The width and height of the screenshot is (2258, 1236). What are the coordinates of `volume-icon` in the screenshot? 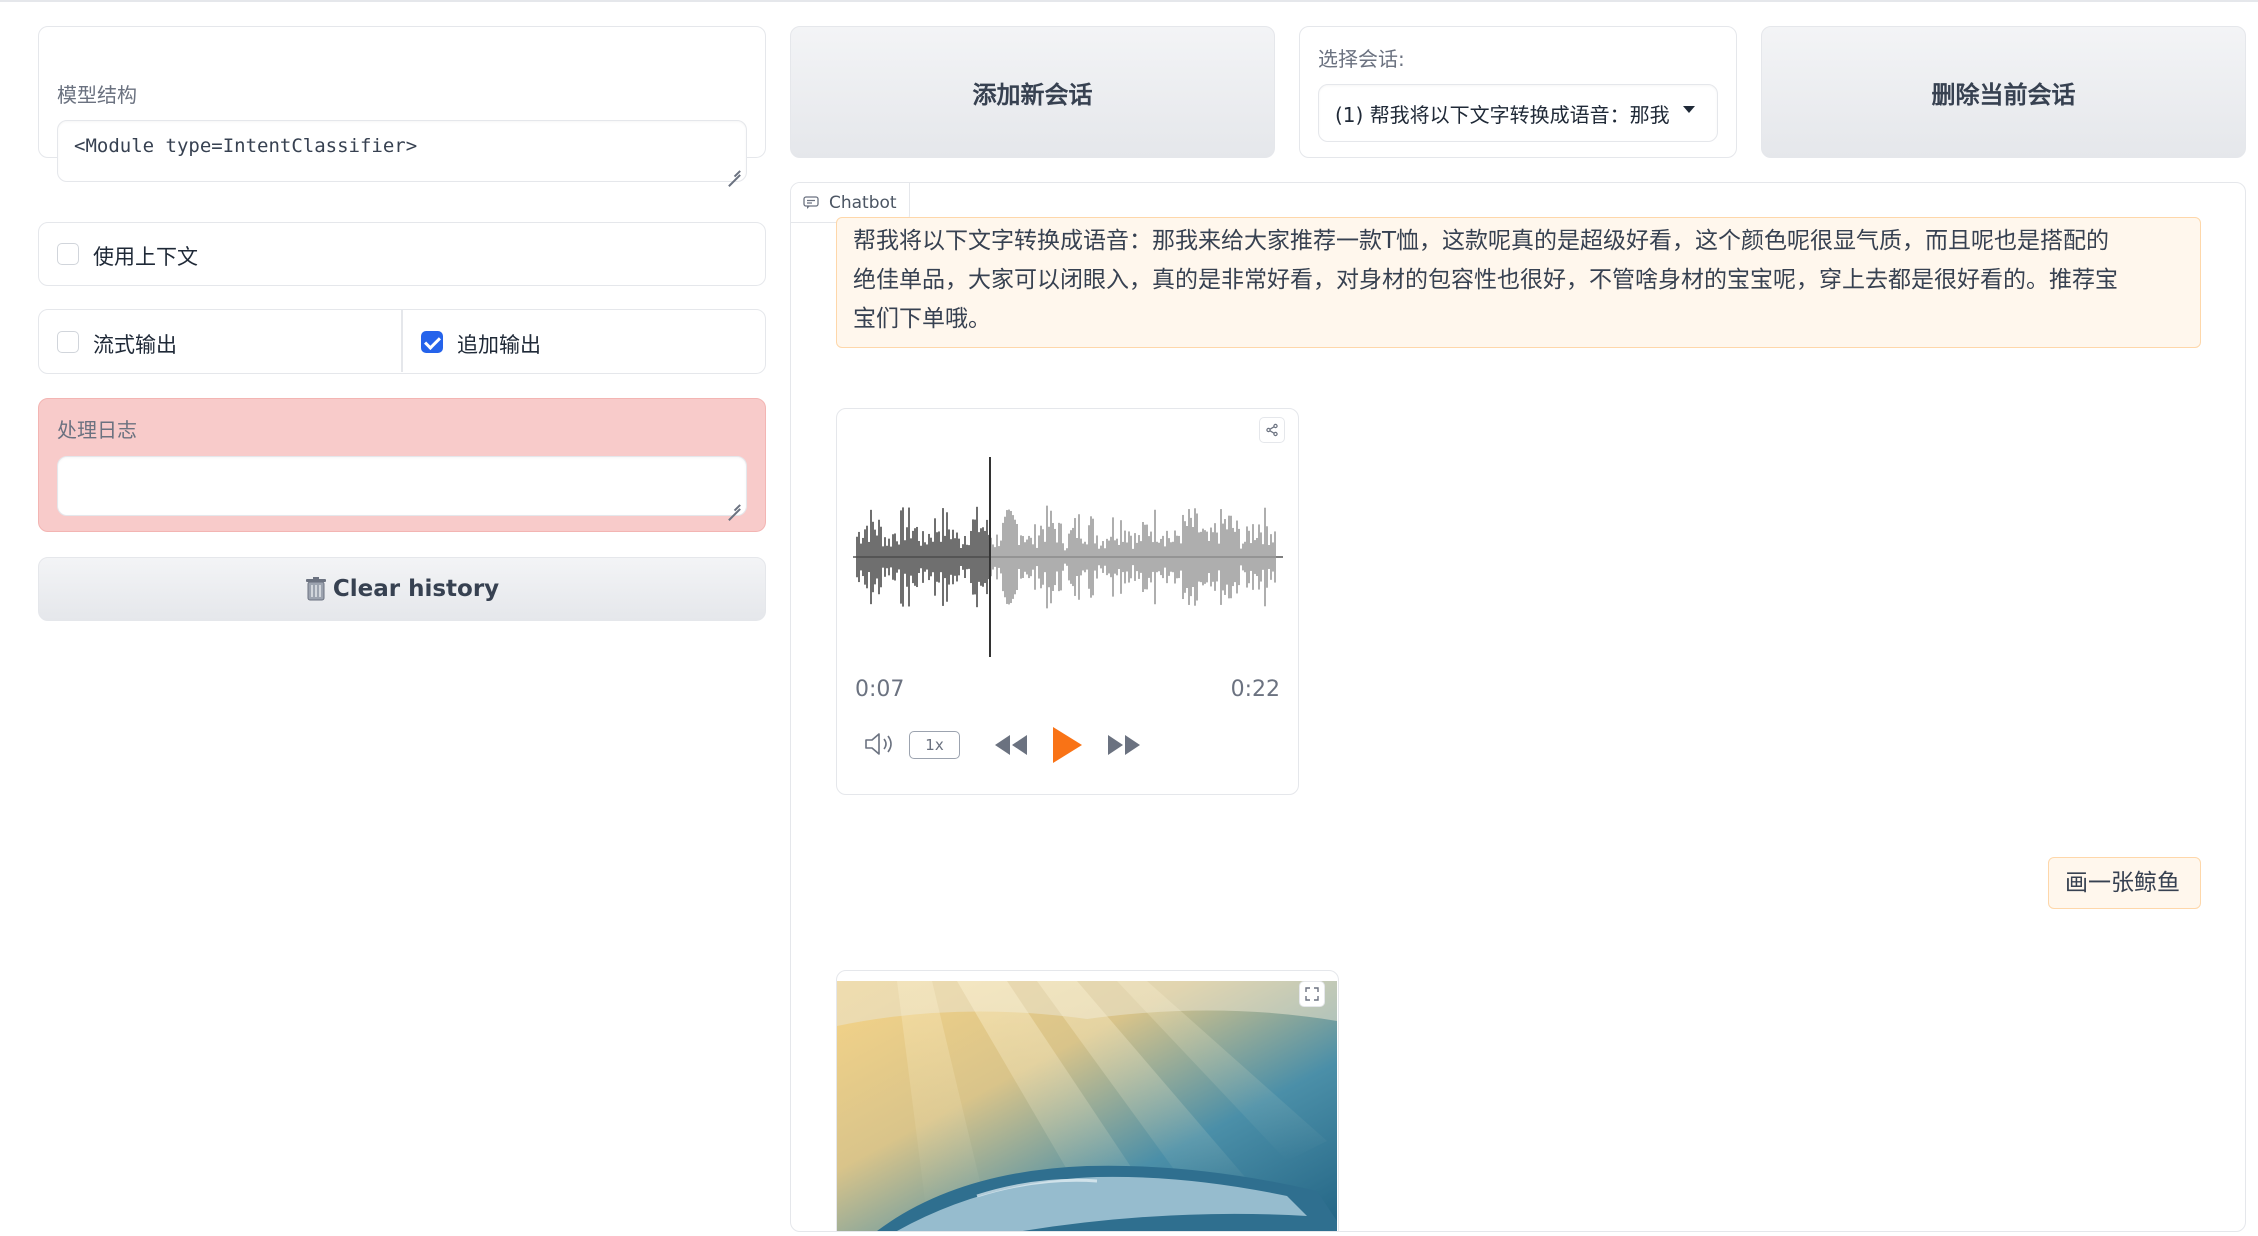 It's located at (880, 744).